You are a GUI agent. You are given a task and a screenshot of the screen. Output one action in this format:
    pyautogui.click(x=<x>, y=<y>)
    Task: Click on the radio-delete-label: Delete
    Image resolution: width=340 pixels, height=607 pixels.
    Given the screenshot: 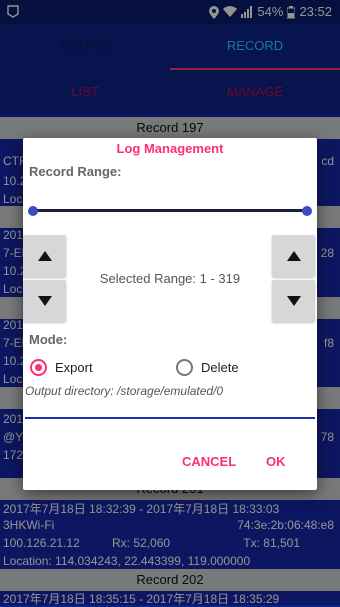 What is the action you would take?
    pyautogui.click(x=220, y=367)
    